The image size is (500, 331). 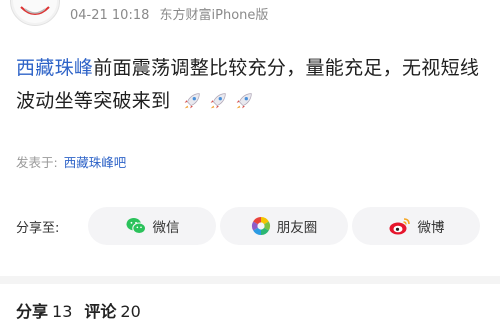 What do you see at coordinates (297, 228) in the screenshot?
I see `share-moments-label: 朋友圈` at bounding box center [297, 228].